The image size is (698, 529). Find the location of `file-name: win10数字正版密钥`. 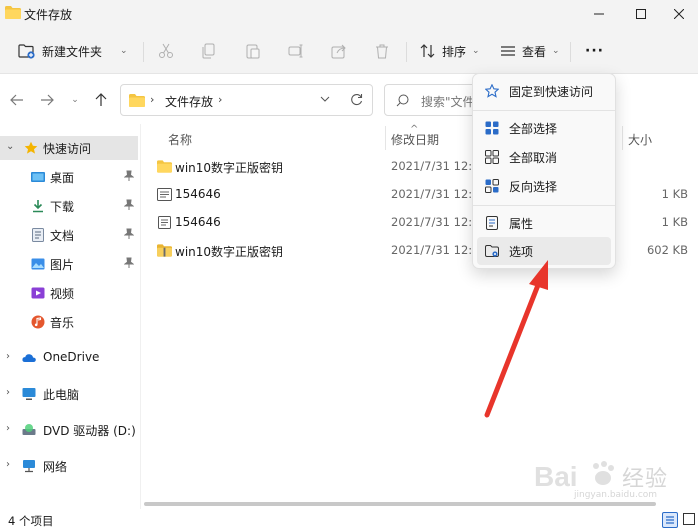

file-name: win10数字正版密钥 is located at coordinates (229, 252).